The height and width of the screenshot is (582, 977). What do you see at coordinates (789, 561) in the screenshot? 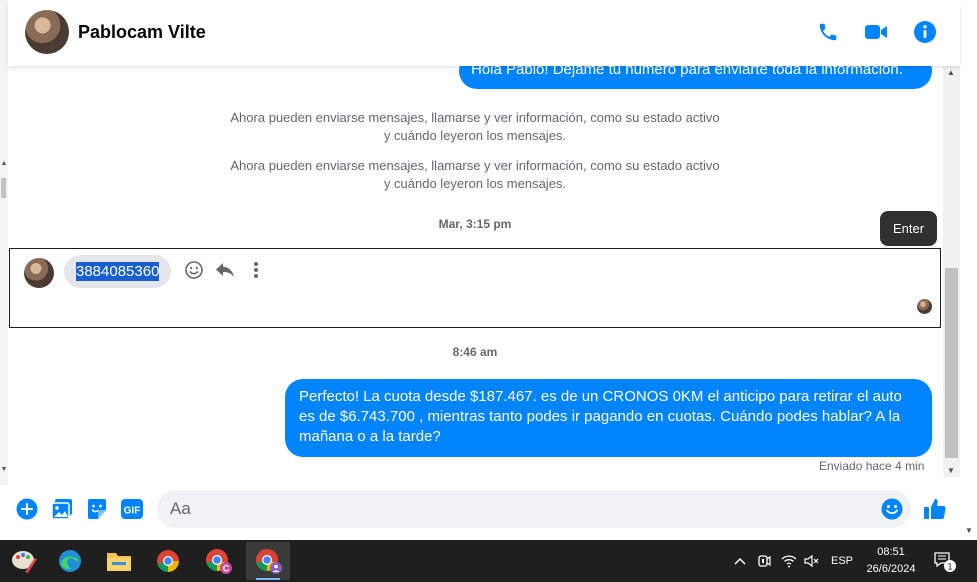
I see `wifi-icon` at bounding box center [789, 561].